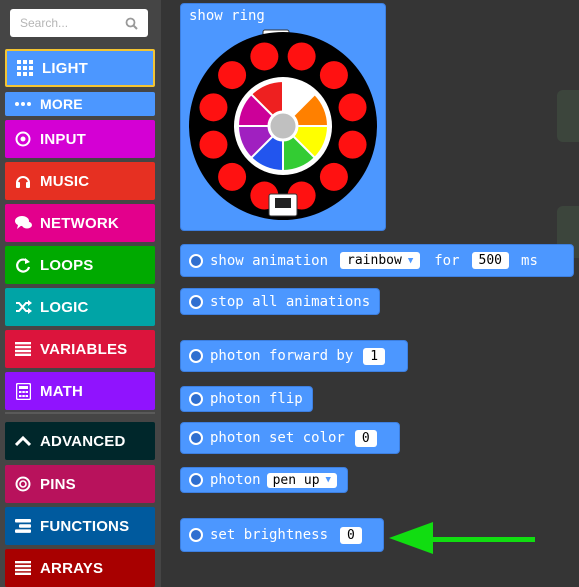 The width and height of the screenshot is (579, 587). I want to click on color-wheel-center, so click(283, 126).